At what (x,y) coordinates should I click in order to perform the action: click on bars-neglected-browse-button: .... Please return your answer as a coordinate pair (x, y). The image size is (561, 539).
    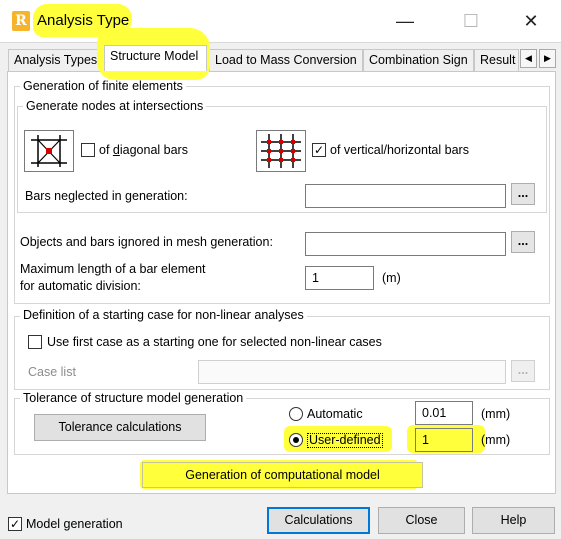
    Looking at the image, I should click on (523, 194).